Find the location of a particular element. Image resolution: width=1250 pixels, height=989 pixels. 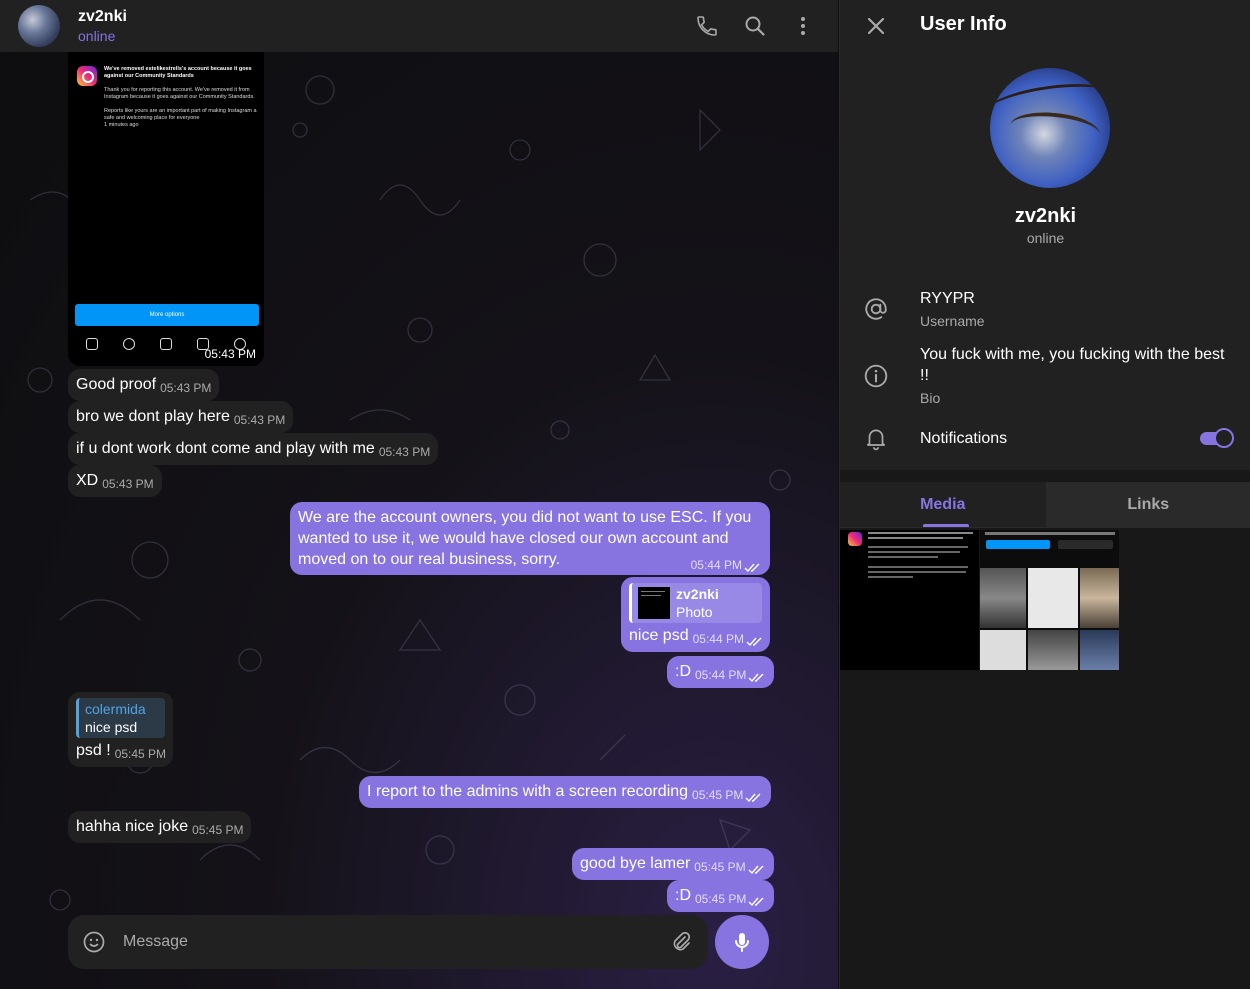

at-sign-icon is located at coordinates (876, 309).